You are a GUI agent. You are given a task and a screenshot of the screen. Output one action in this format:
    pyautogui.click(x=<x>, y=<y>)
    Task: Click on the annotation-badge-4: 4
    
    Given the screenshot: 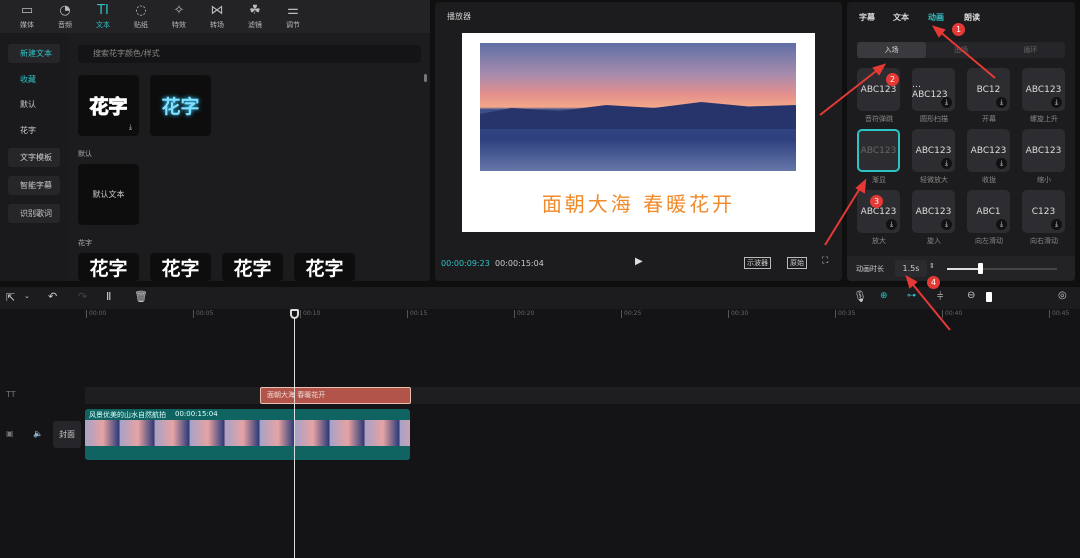 What is the action you would take?
    pyautogui.click(x=933, y=282)
    